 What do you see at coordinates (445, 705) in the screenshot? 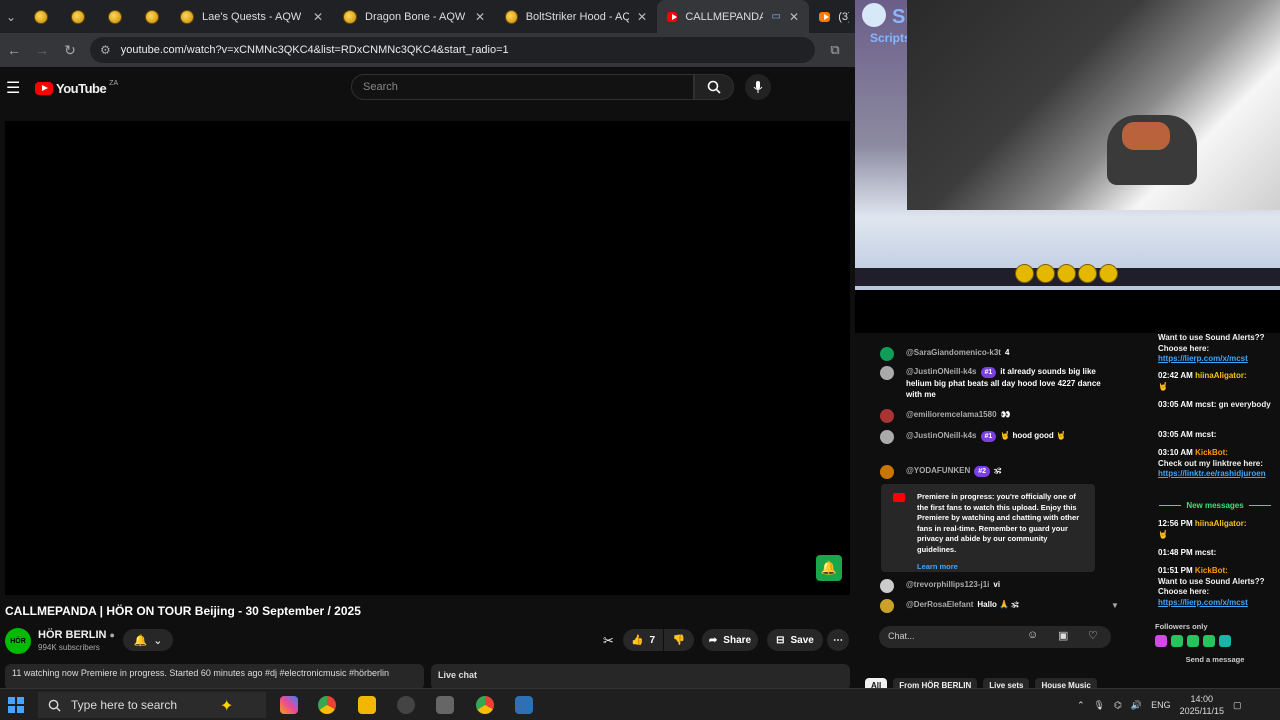
I see `app-icon` at bounding box center [445, 705].